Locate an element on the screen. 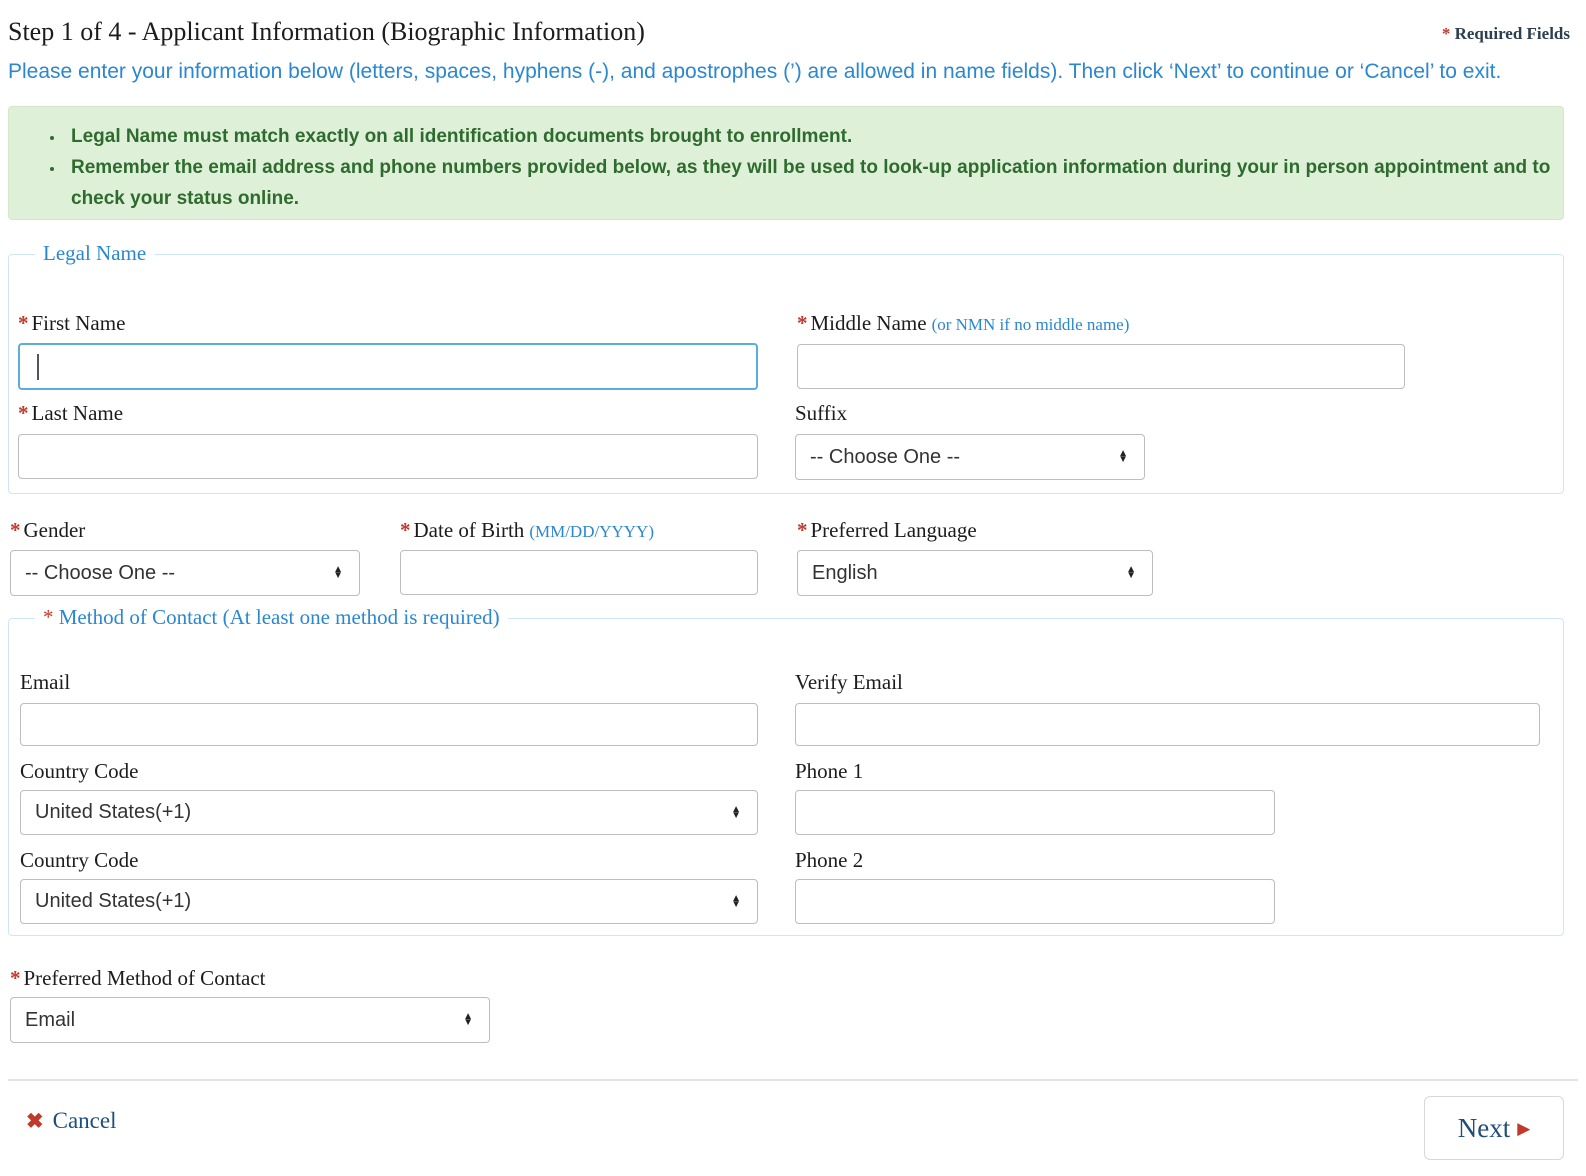 This screenshot has height=1176, width=1586. phone-2-label: Phone 2 is located at coordinates (829, 860).